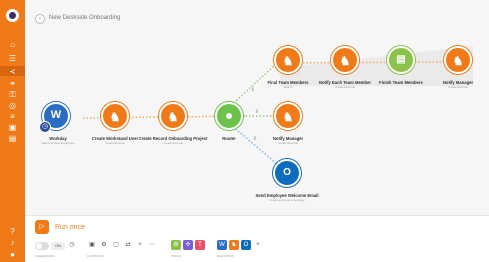  Describe the element at coordinates (12, 138) in the screenshot. I see `template-icon: ▤` at that location.